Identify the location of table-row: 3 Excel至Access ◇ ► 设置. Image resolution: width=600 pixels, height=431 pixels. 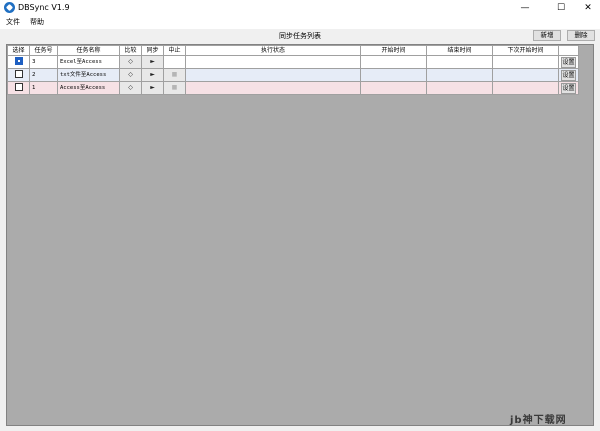
(293, 62).